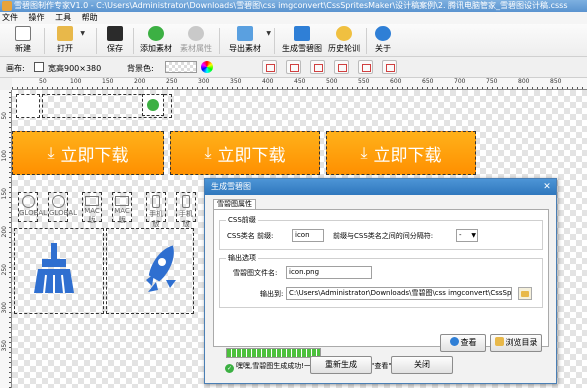 The image size is (587, 388). I want to click on ruler-label: 500, so click(332, 81).